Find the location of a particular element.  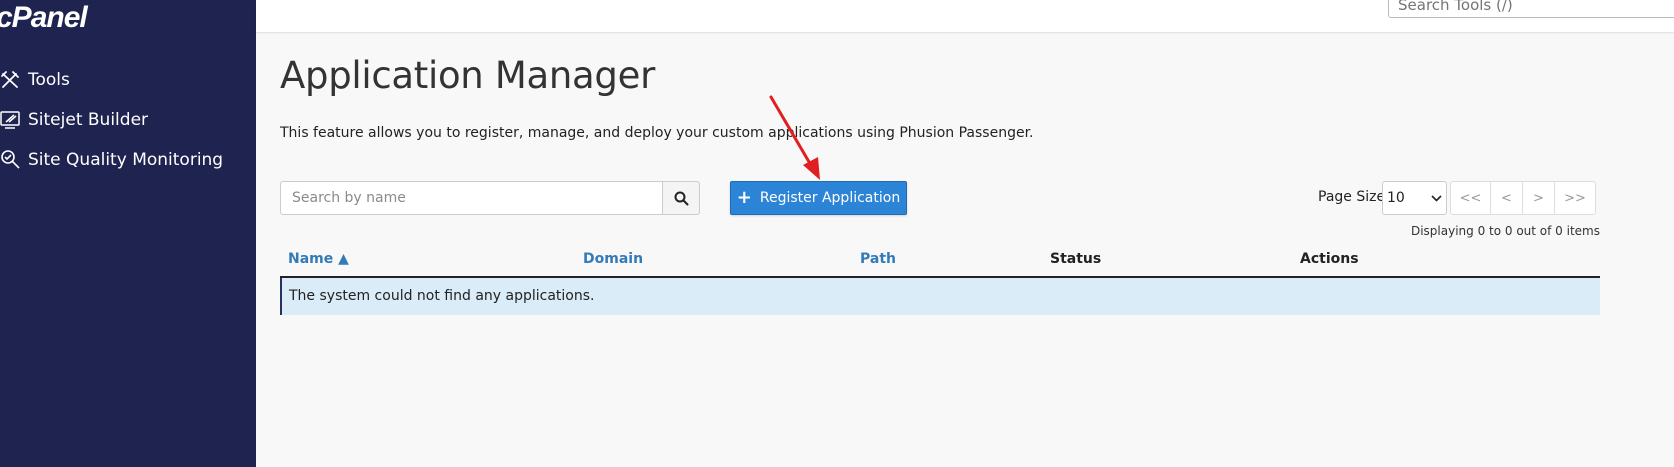

previous-page-button: < is located at coordinates (1507, 198).